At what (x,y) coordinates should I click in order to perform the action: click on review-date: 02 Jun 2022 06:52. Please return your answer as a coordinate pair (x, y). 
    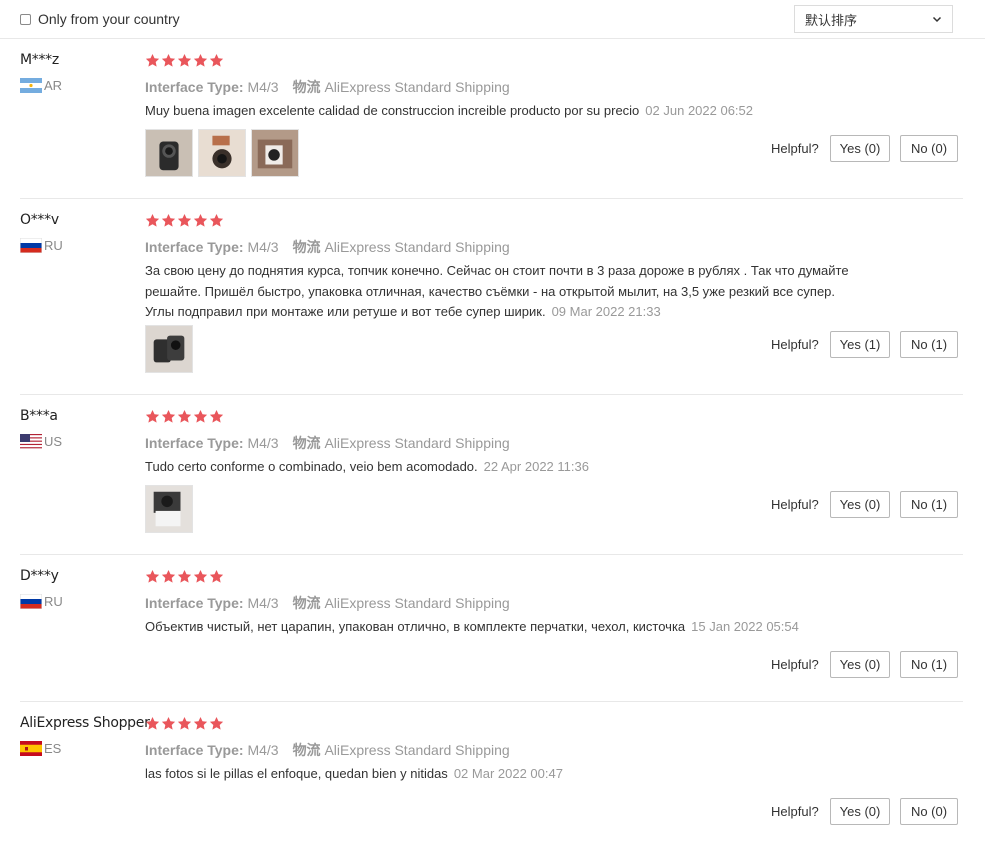
    Looking at the image, I should click on (699, 110).